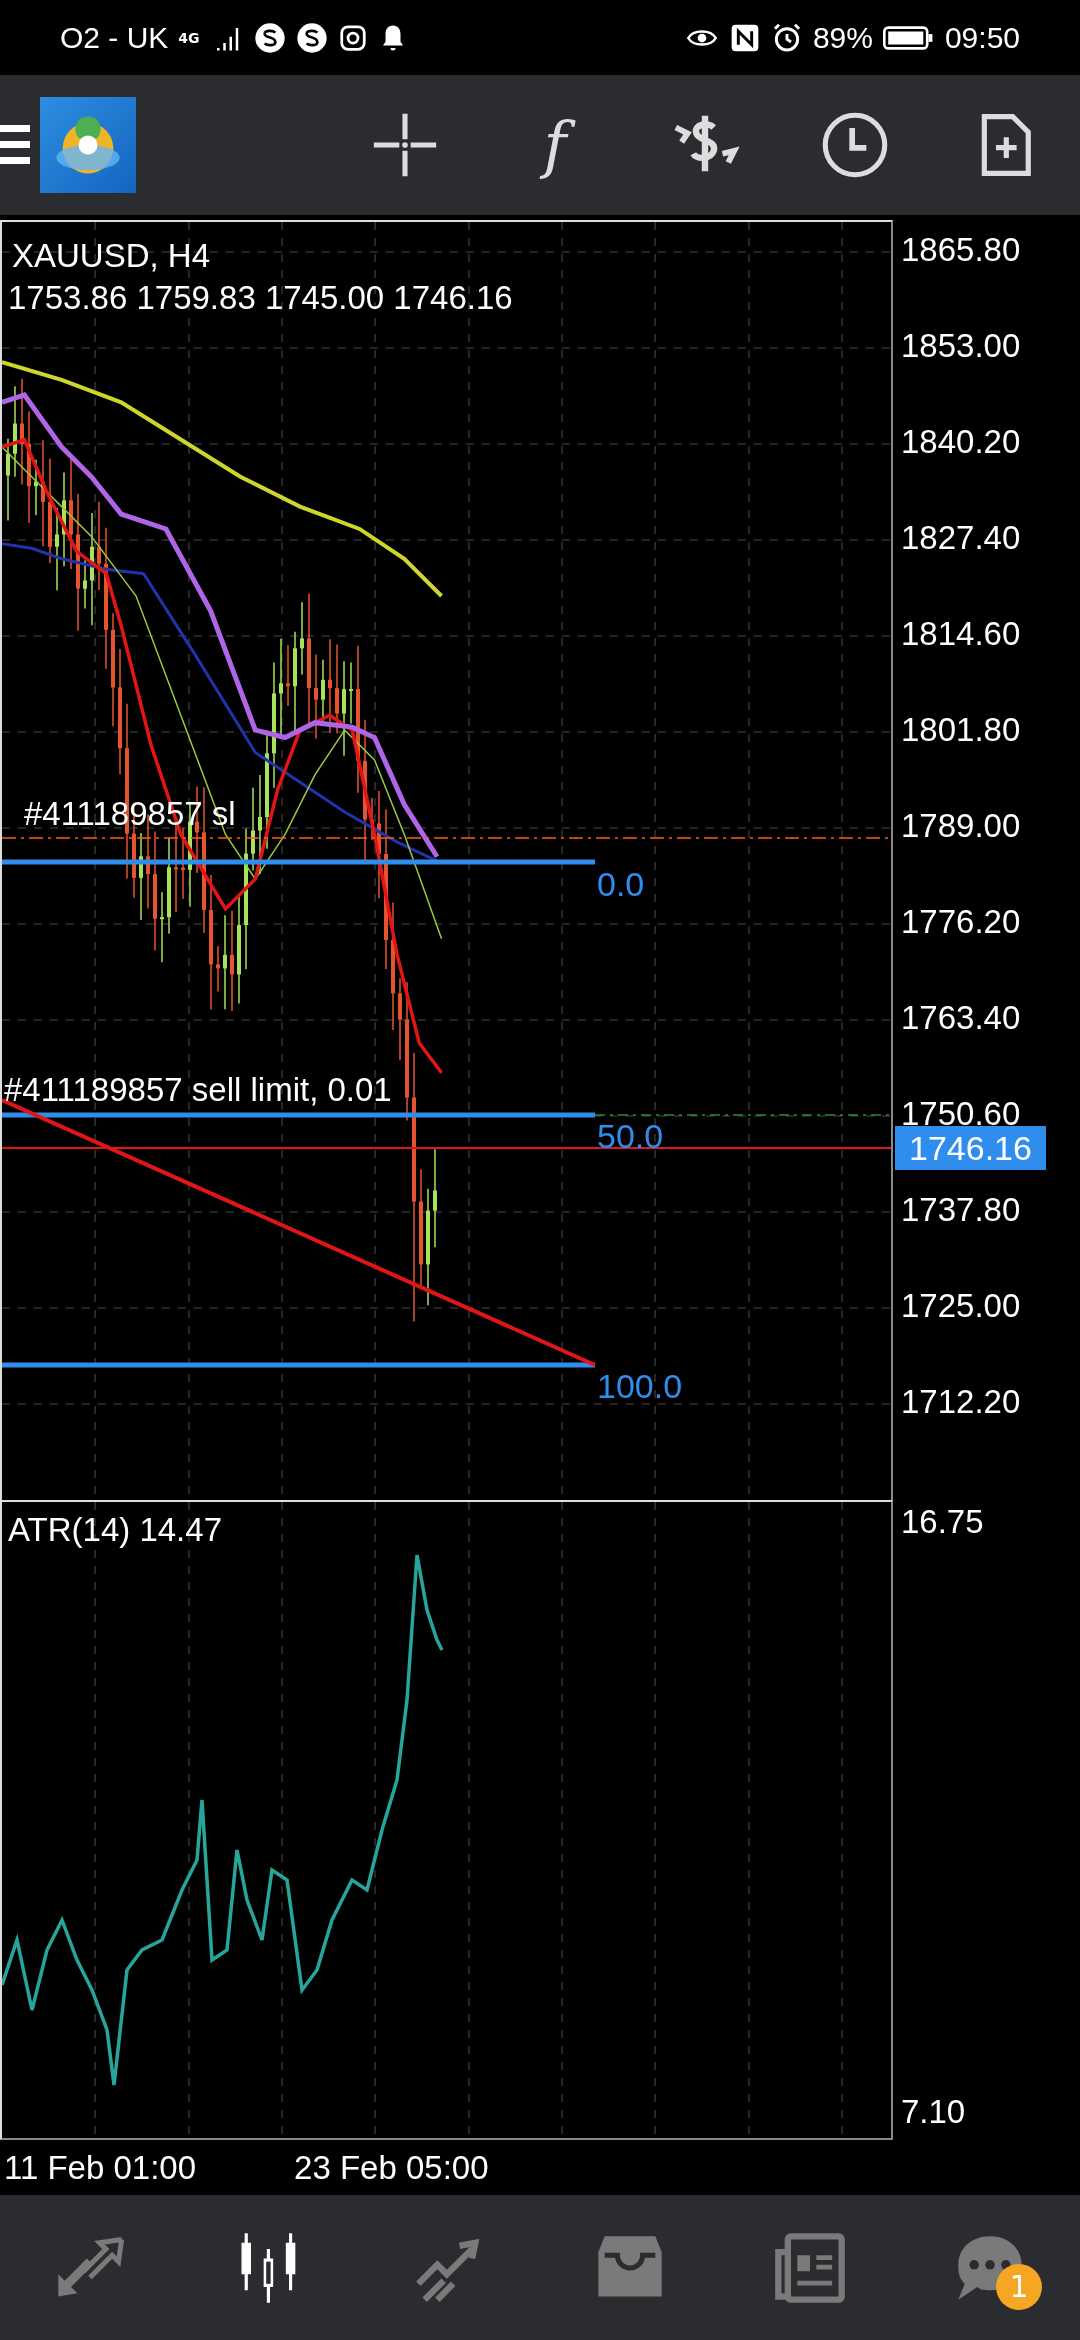 The image size is (1080, 2340). I want to click on fibonacci-level-label: 0.0, so click(621, 884).